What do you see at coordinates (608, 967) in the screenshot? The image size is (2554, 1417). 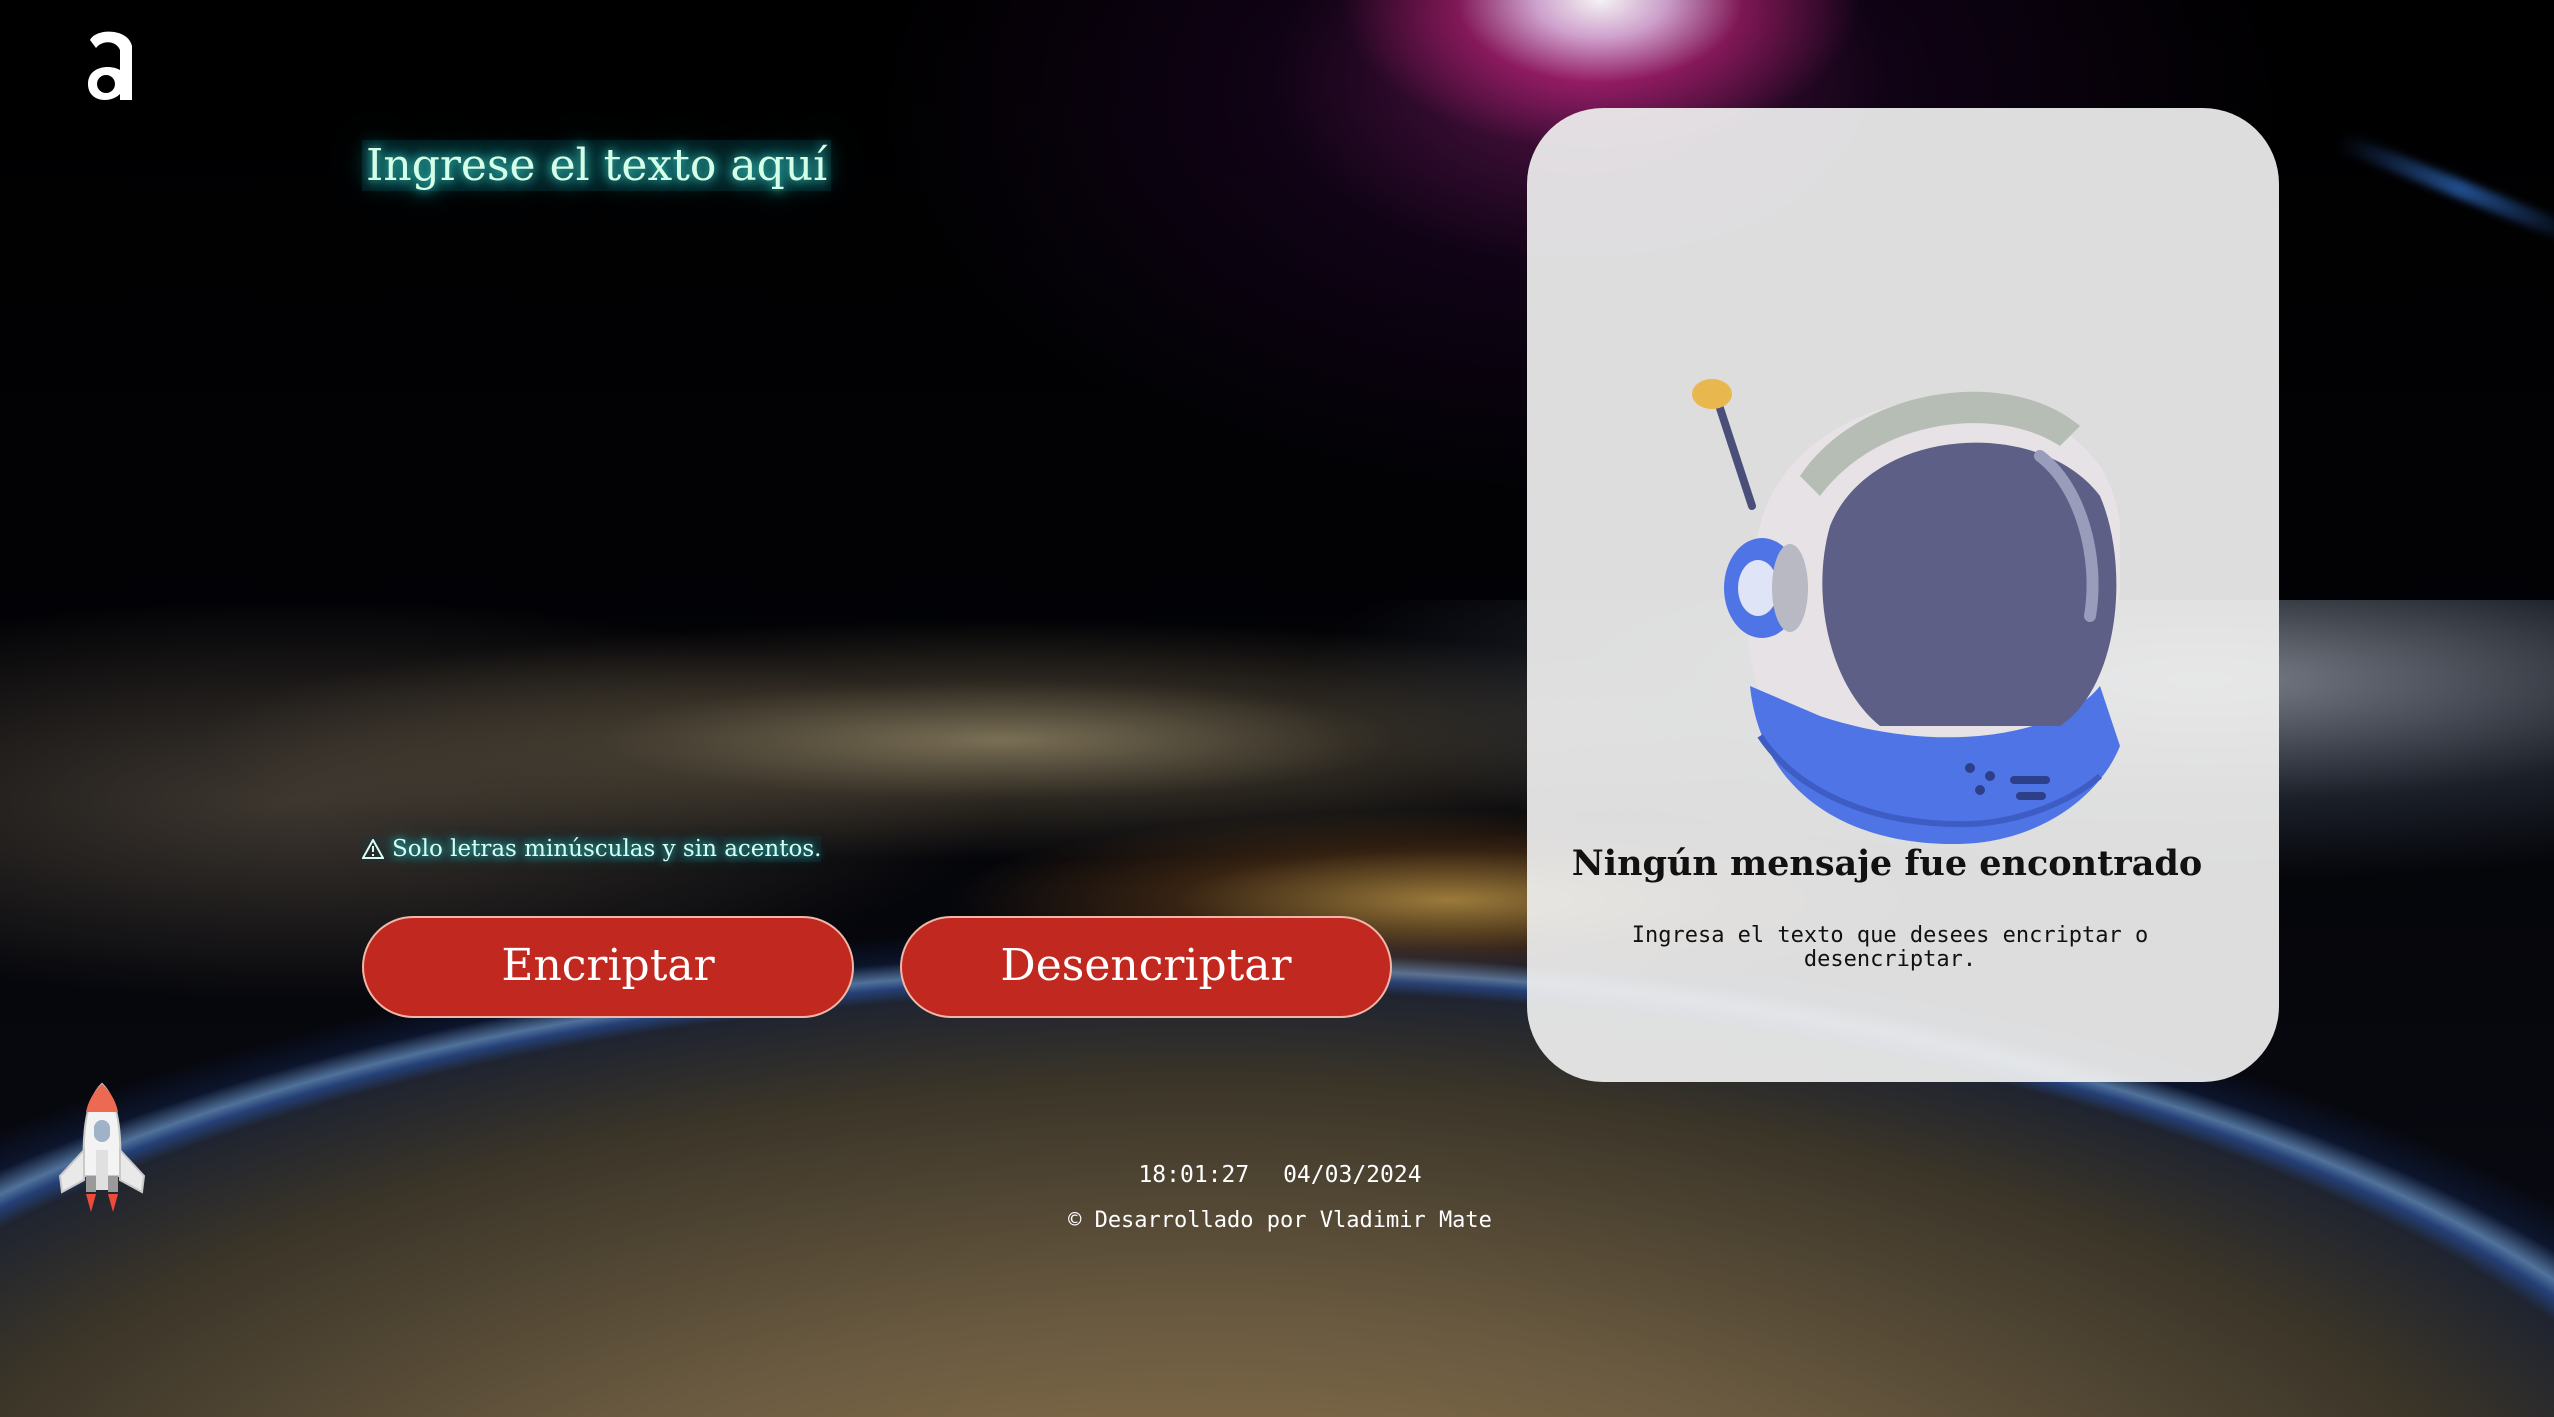 I see `encrypt-button: Encriptar` at bounding box center [608, 967].